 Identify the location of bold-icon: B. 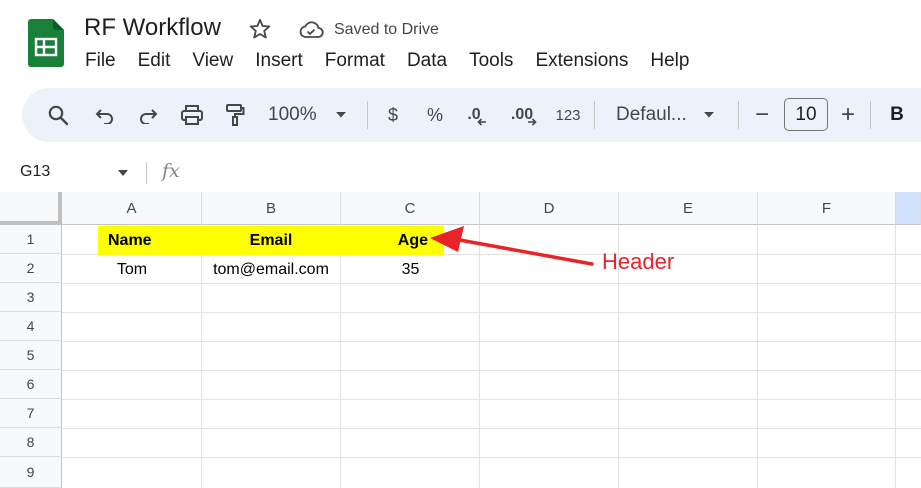
(897, 114).